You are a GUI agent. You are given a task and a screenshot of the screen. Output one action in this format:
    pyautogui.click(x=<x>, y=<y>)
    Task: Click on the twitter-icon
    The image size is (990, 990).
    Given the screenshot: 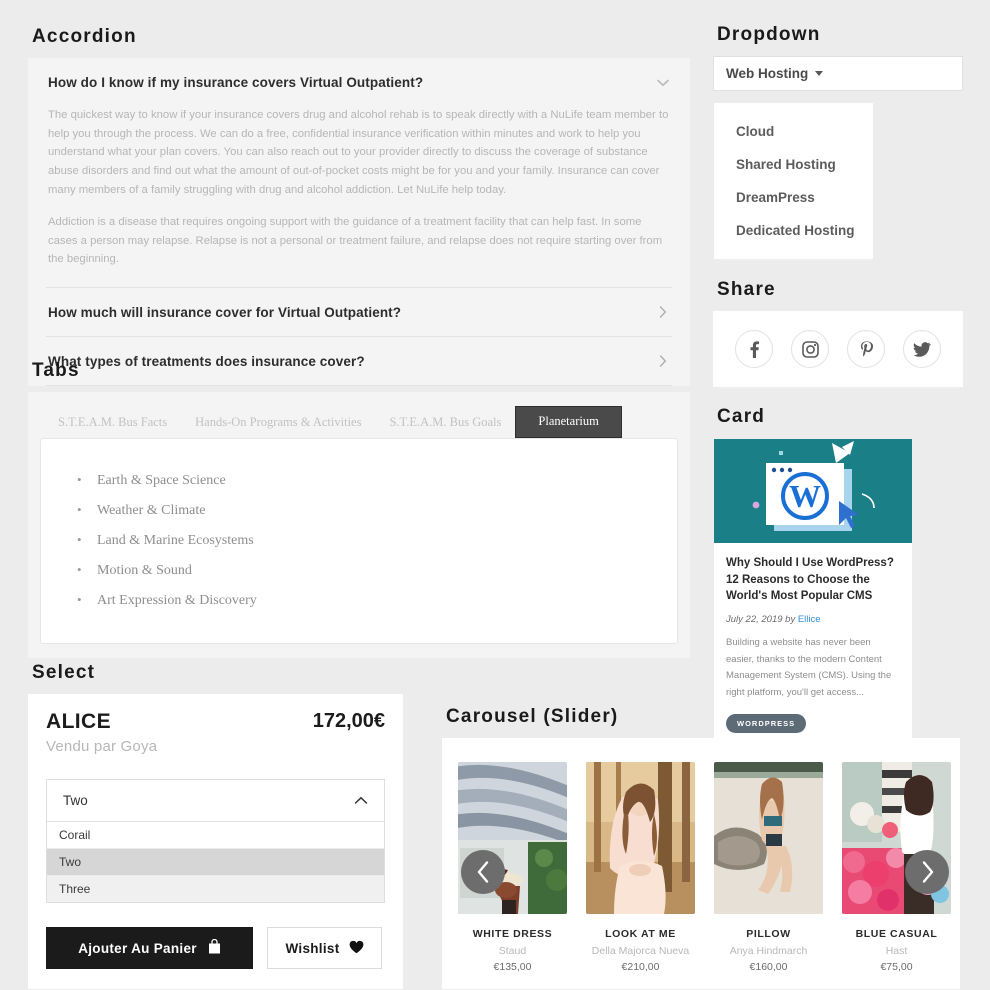 What is the action you would take?
    pyautogui.click(x=922, y=349)
    